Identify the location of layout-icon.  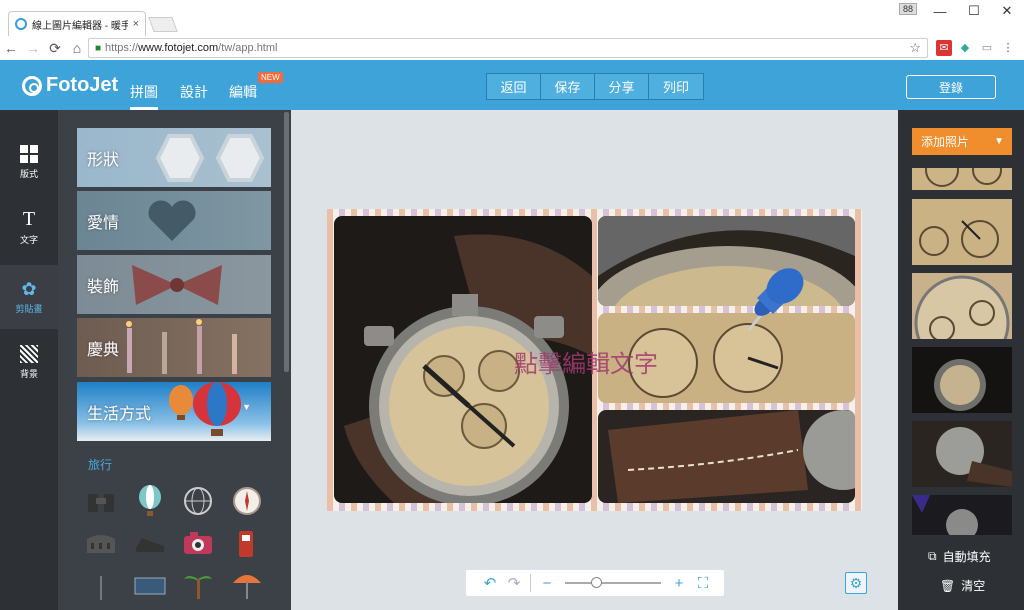
(29, 153).